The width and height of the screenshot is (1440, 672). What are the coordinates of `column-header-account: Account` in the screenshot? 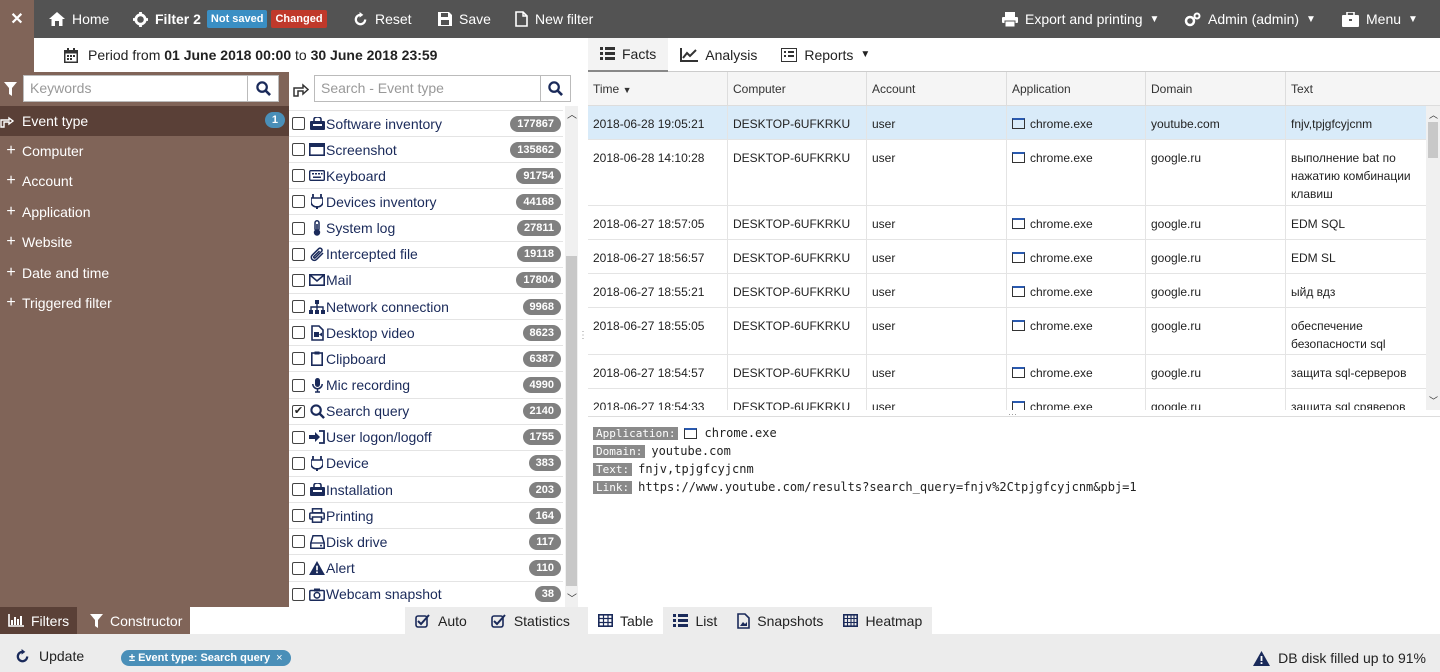 It's located at (937, 88).